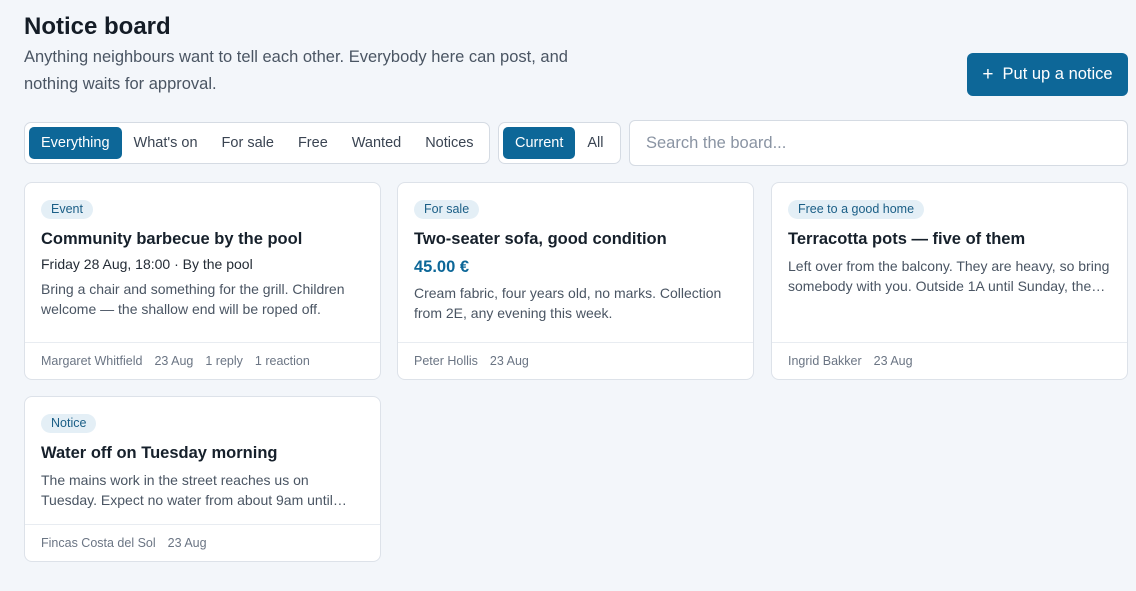  Describe the element at coordinates (248, 143) in the screenshot. I see `filter-for-sale: For sale` at that location.